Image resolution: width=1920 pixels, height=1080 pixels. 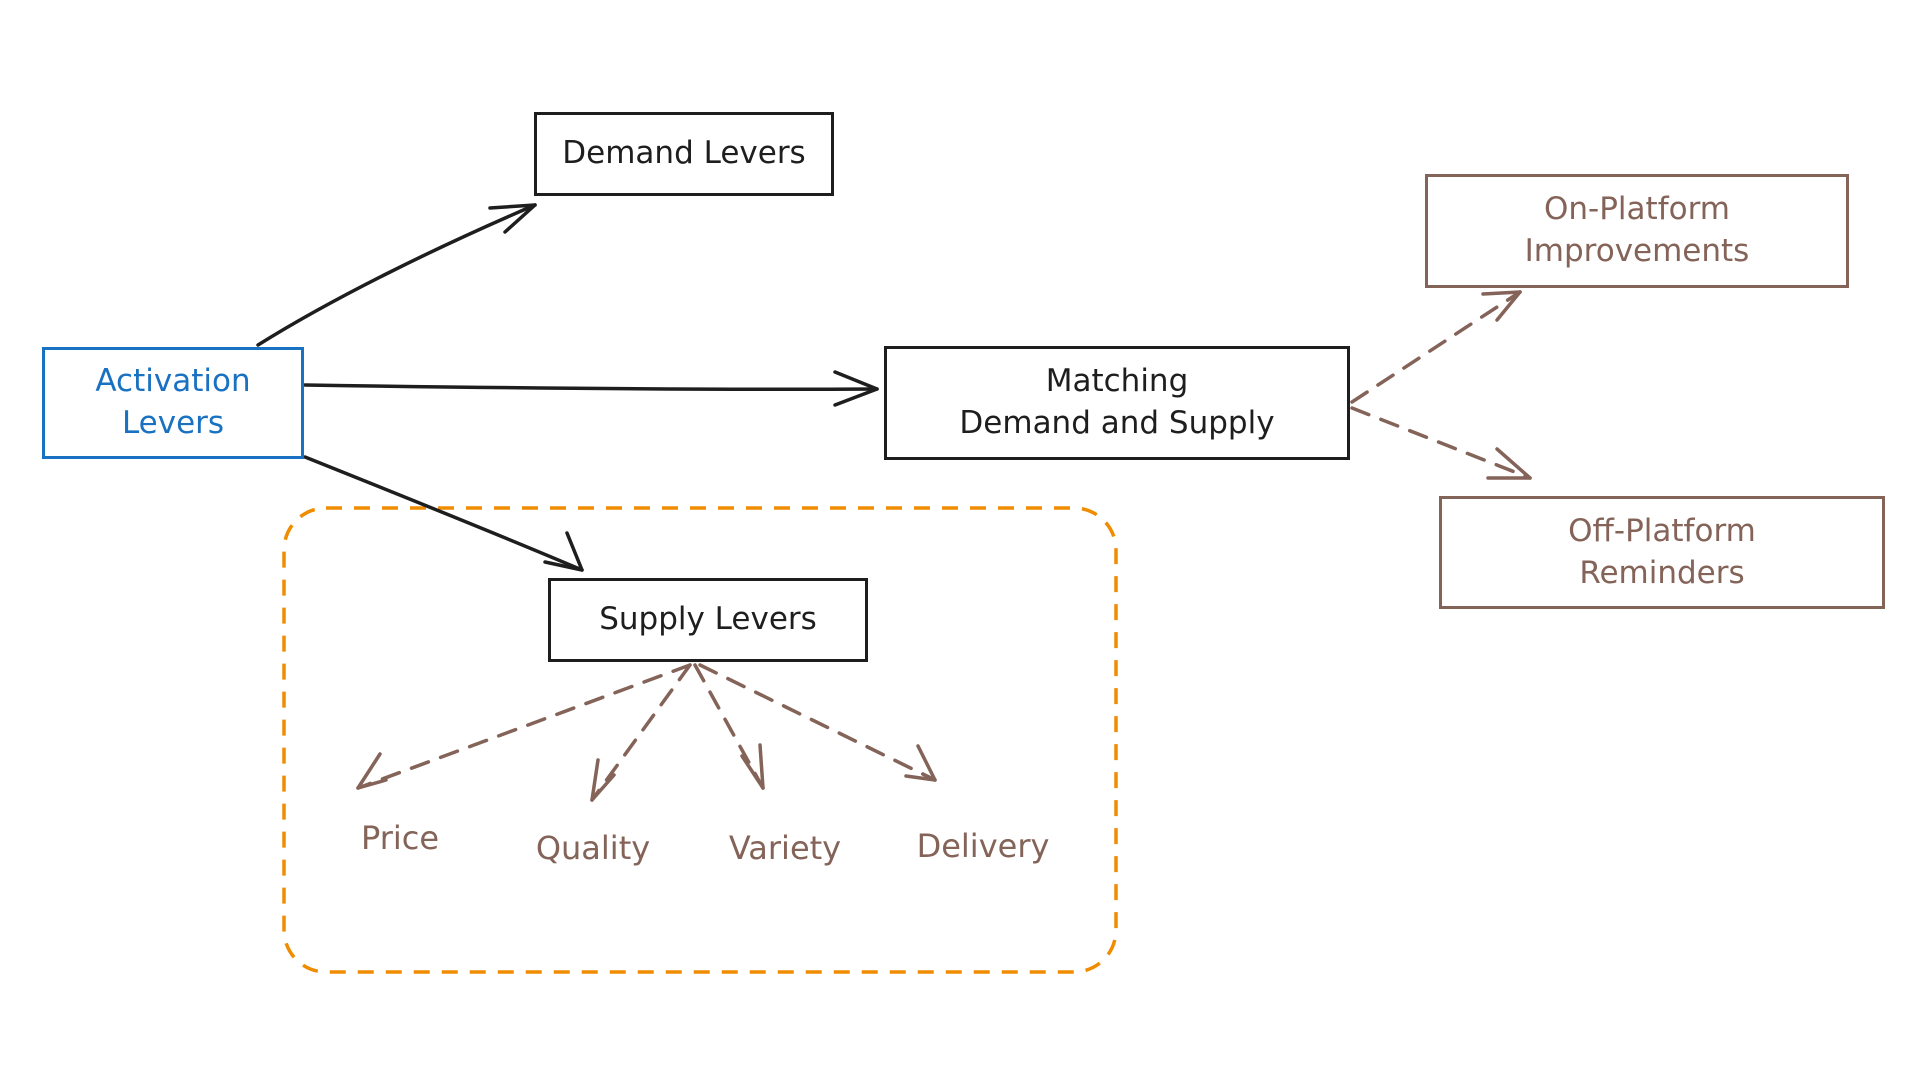 I want to click on demand-levers-label: Demand Levers, so click(x=684, y=153).